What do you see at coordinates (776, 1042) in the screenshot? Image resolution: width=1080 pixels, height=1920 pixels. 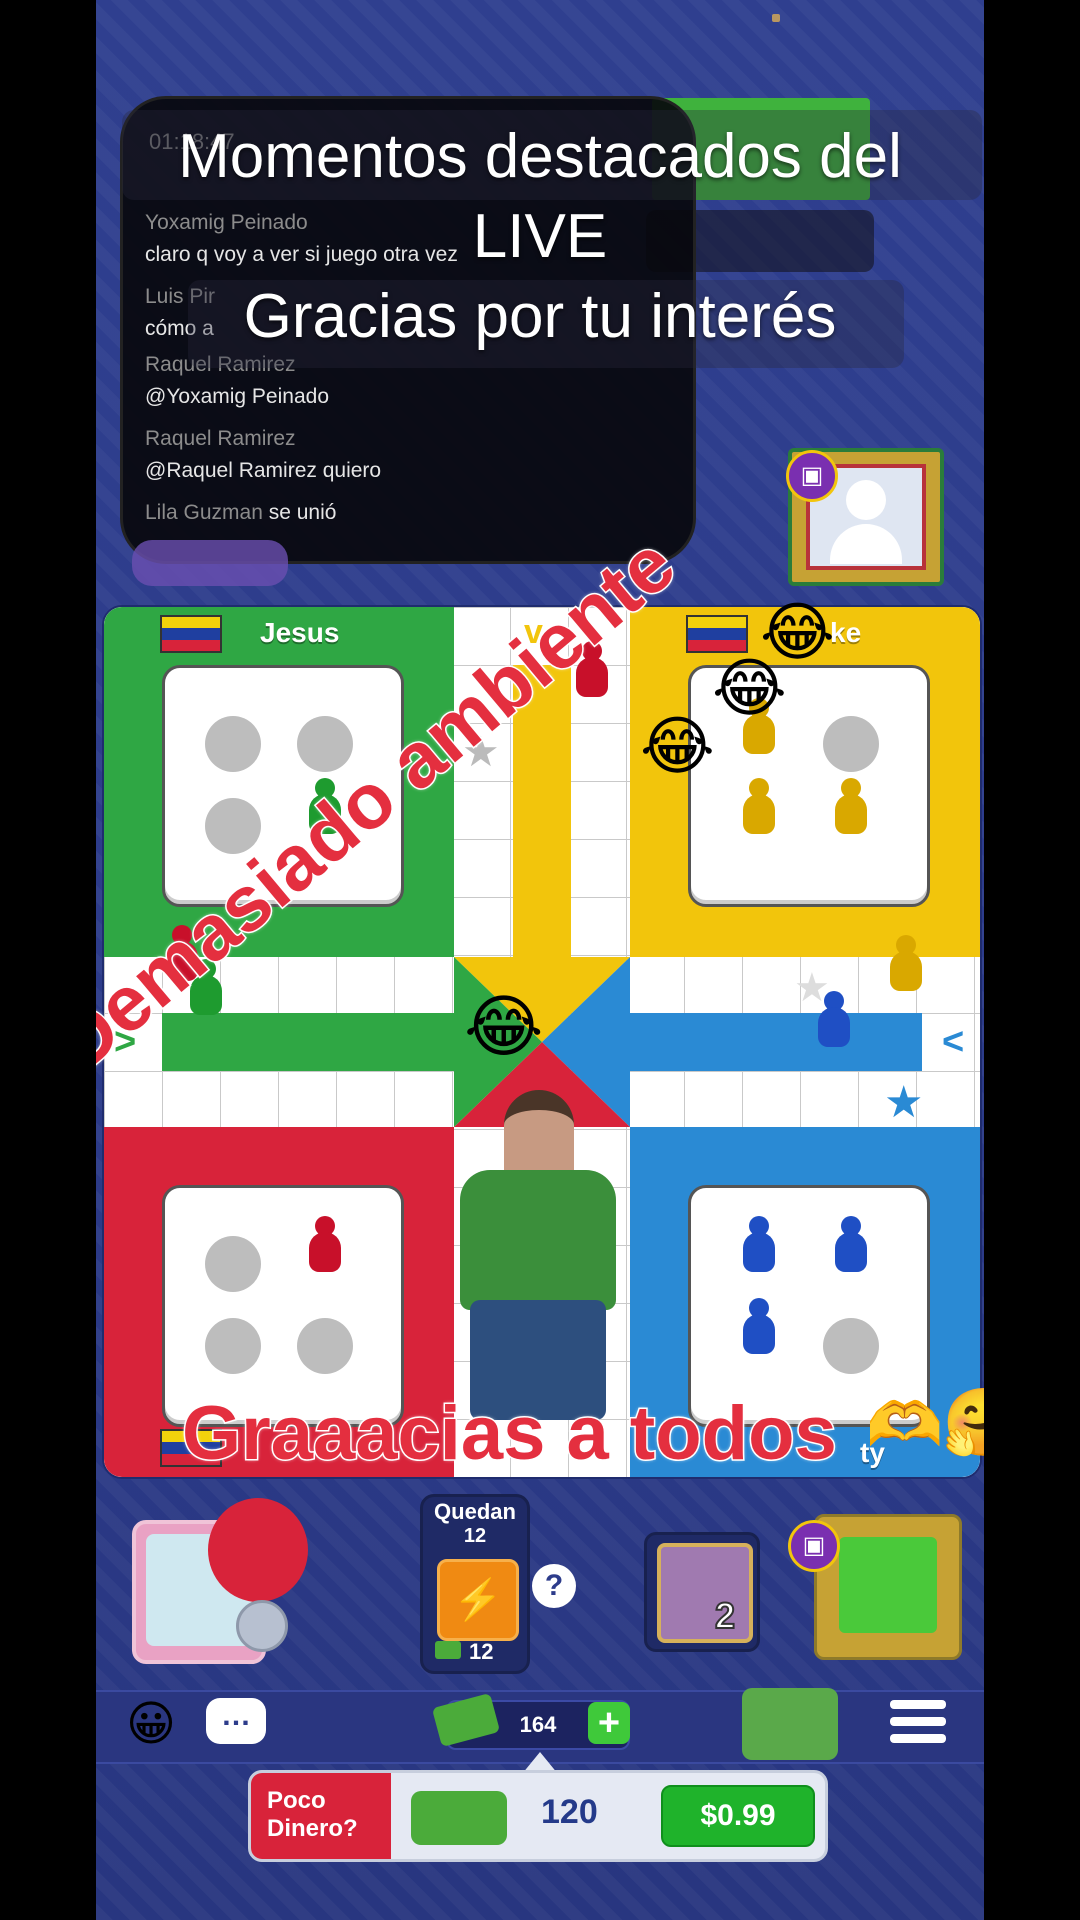 I see `blue-home-lane` at bounding box center [776, 1042].